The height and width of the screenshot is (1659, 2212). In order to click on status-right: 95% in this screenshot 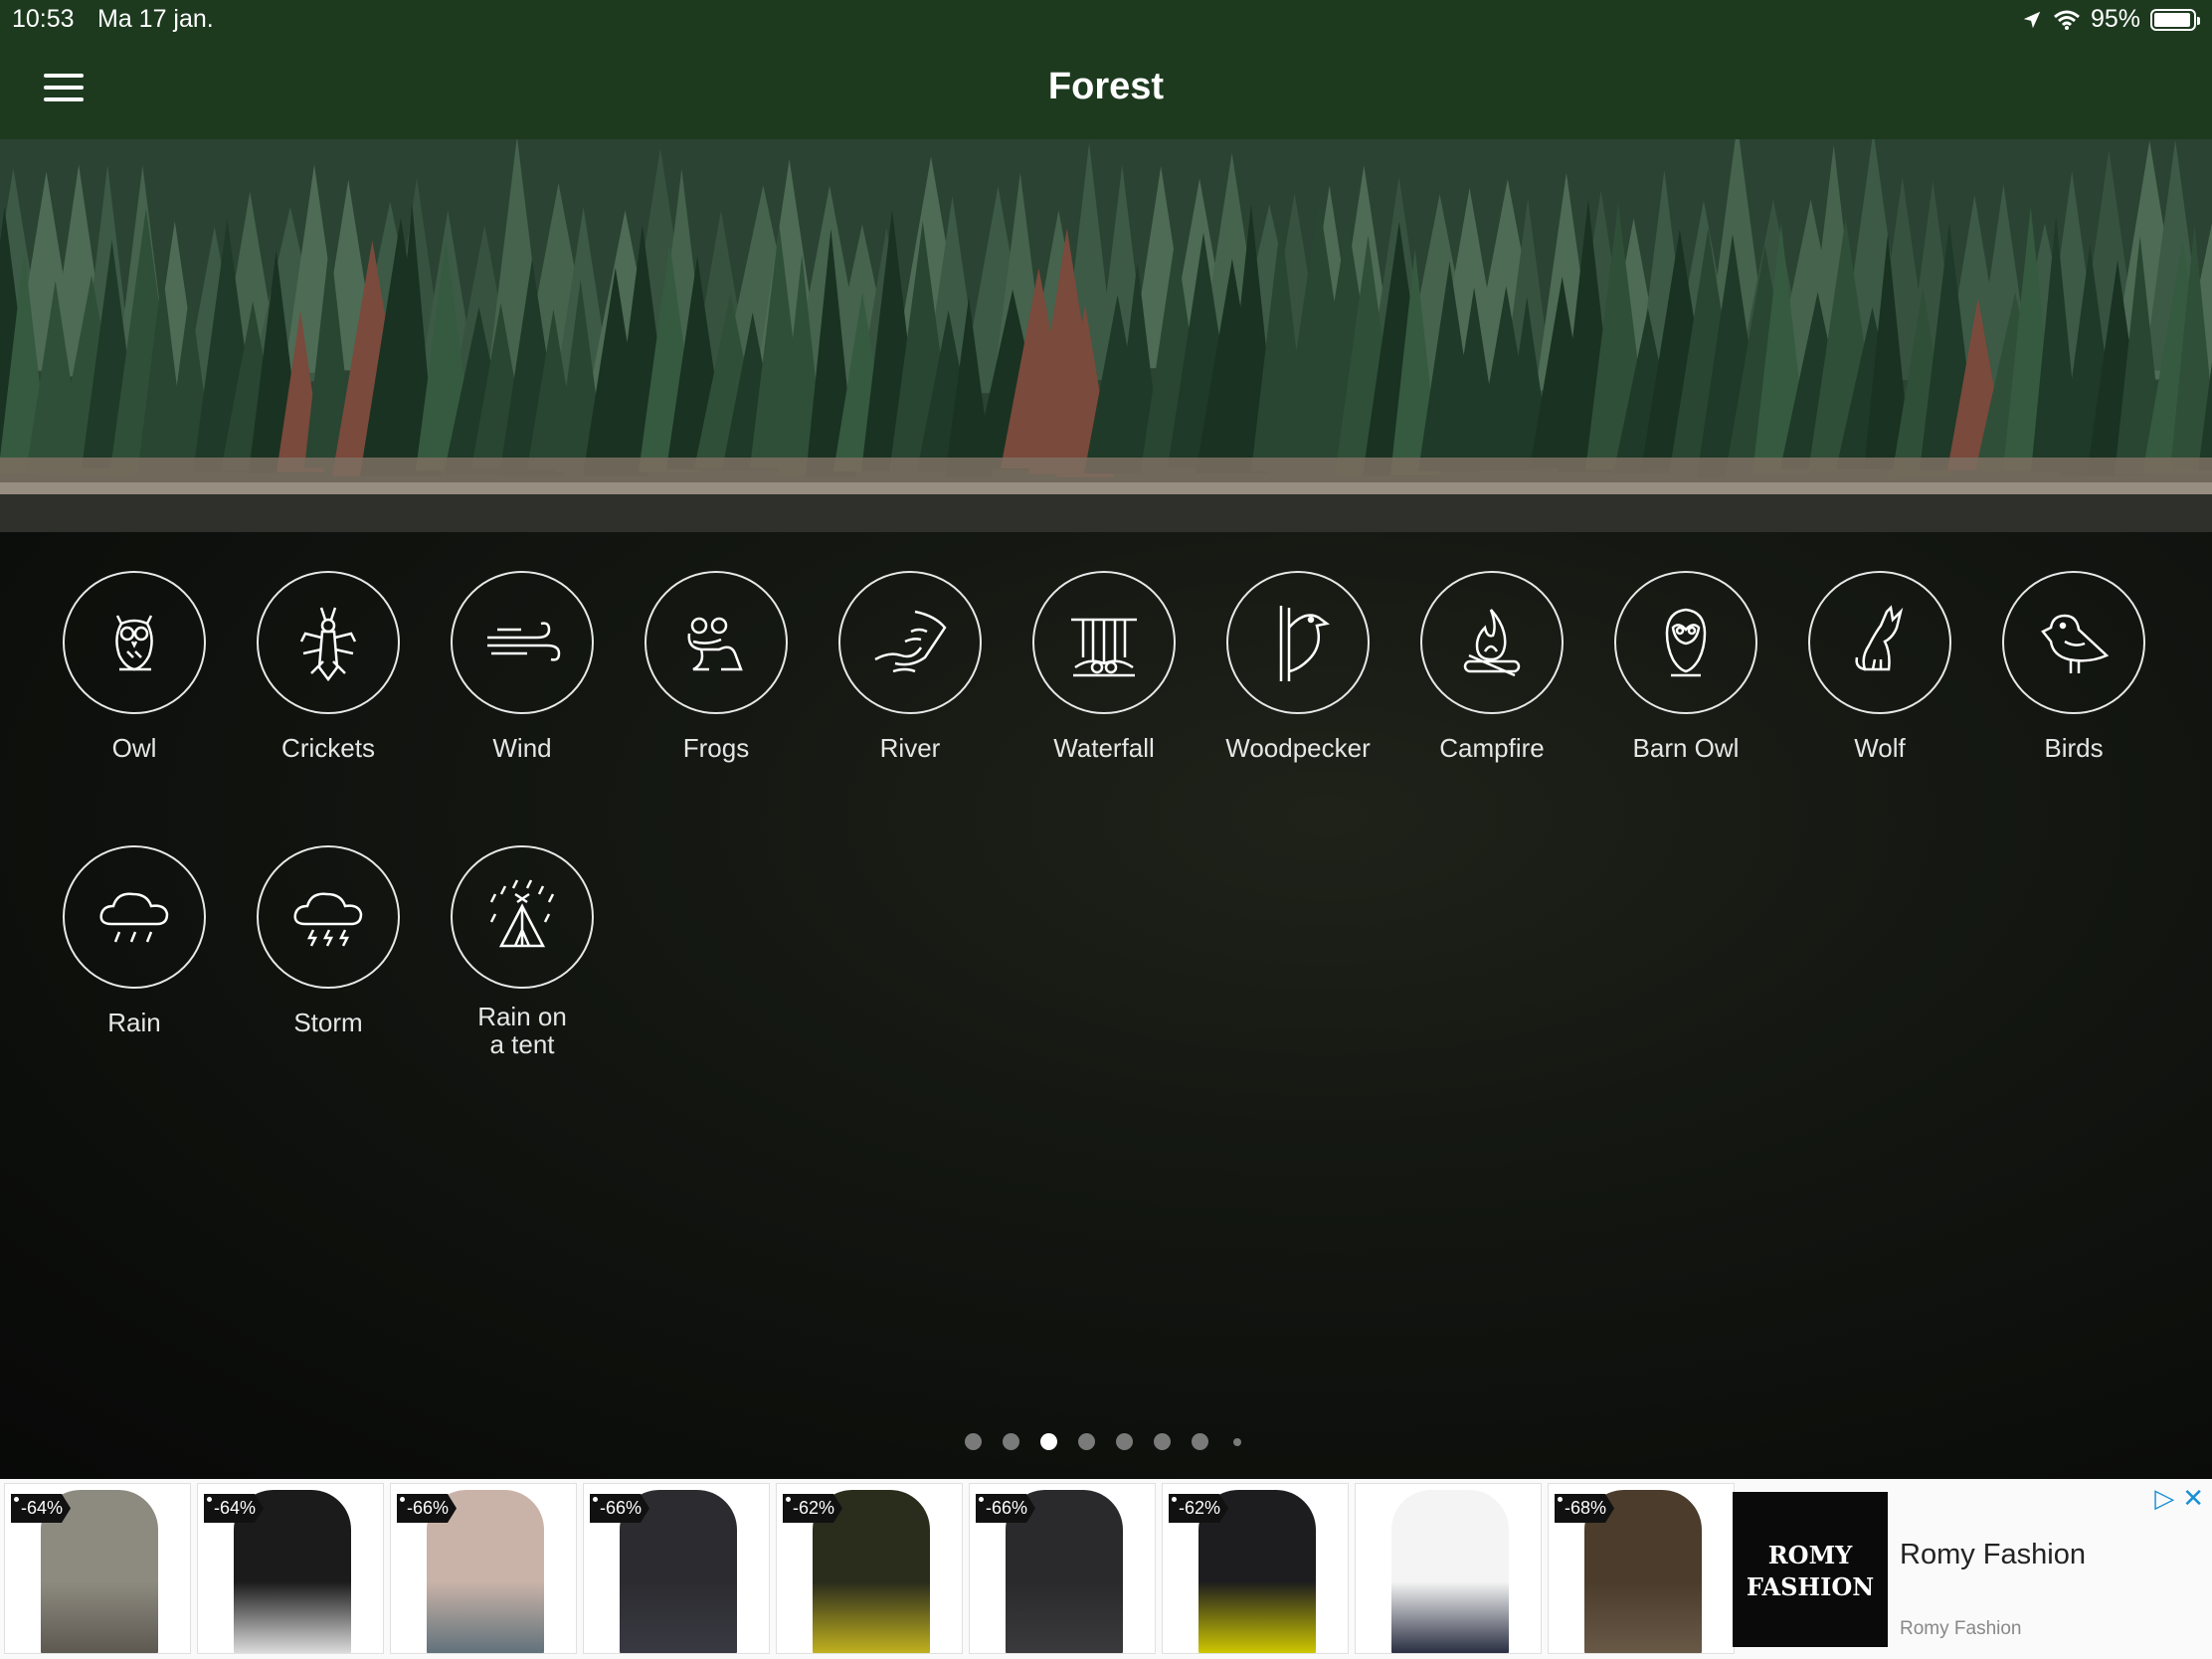, I will do `click(2110, 19)`.